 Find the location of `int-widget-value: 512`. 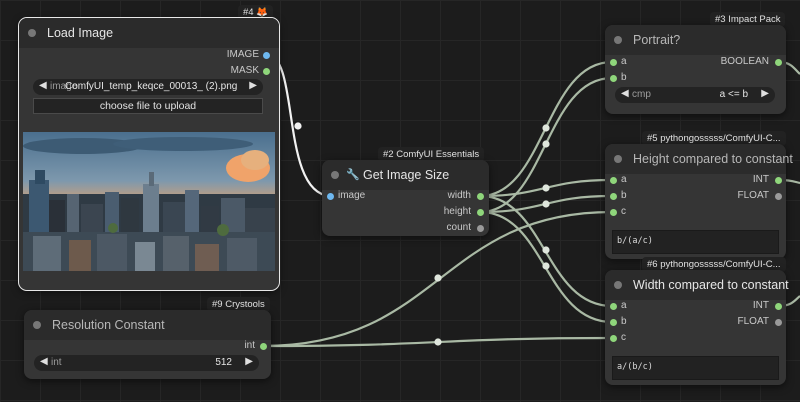

int-widget-value: 512 is located at coordinates (223, 362).